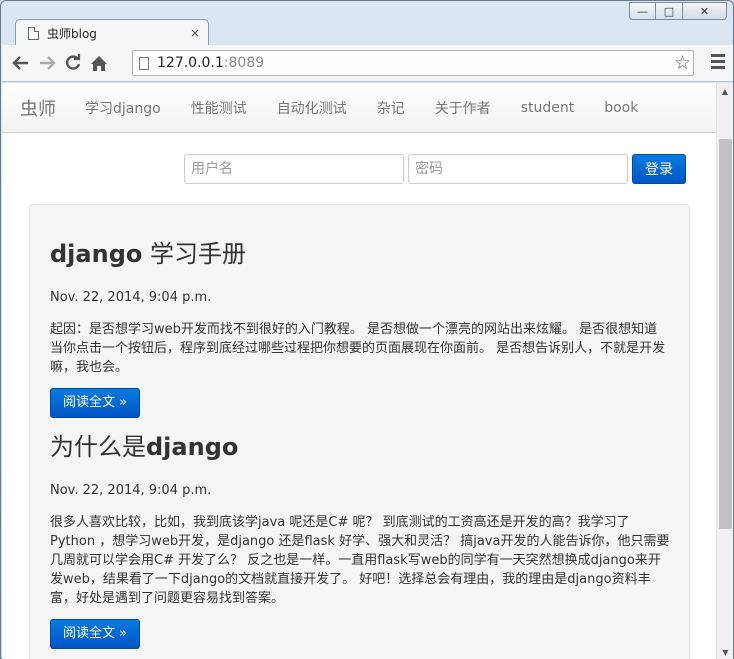 Image resolution: width=734 pixels, height=659 pixels. What do you see at coordinates (112, 32) in the screenshot?
I see `browser-tab: 虫师blog ×` at bounding box center [112, 32].